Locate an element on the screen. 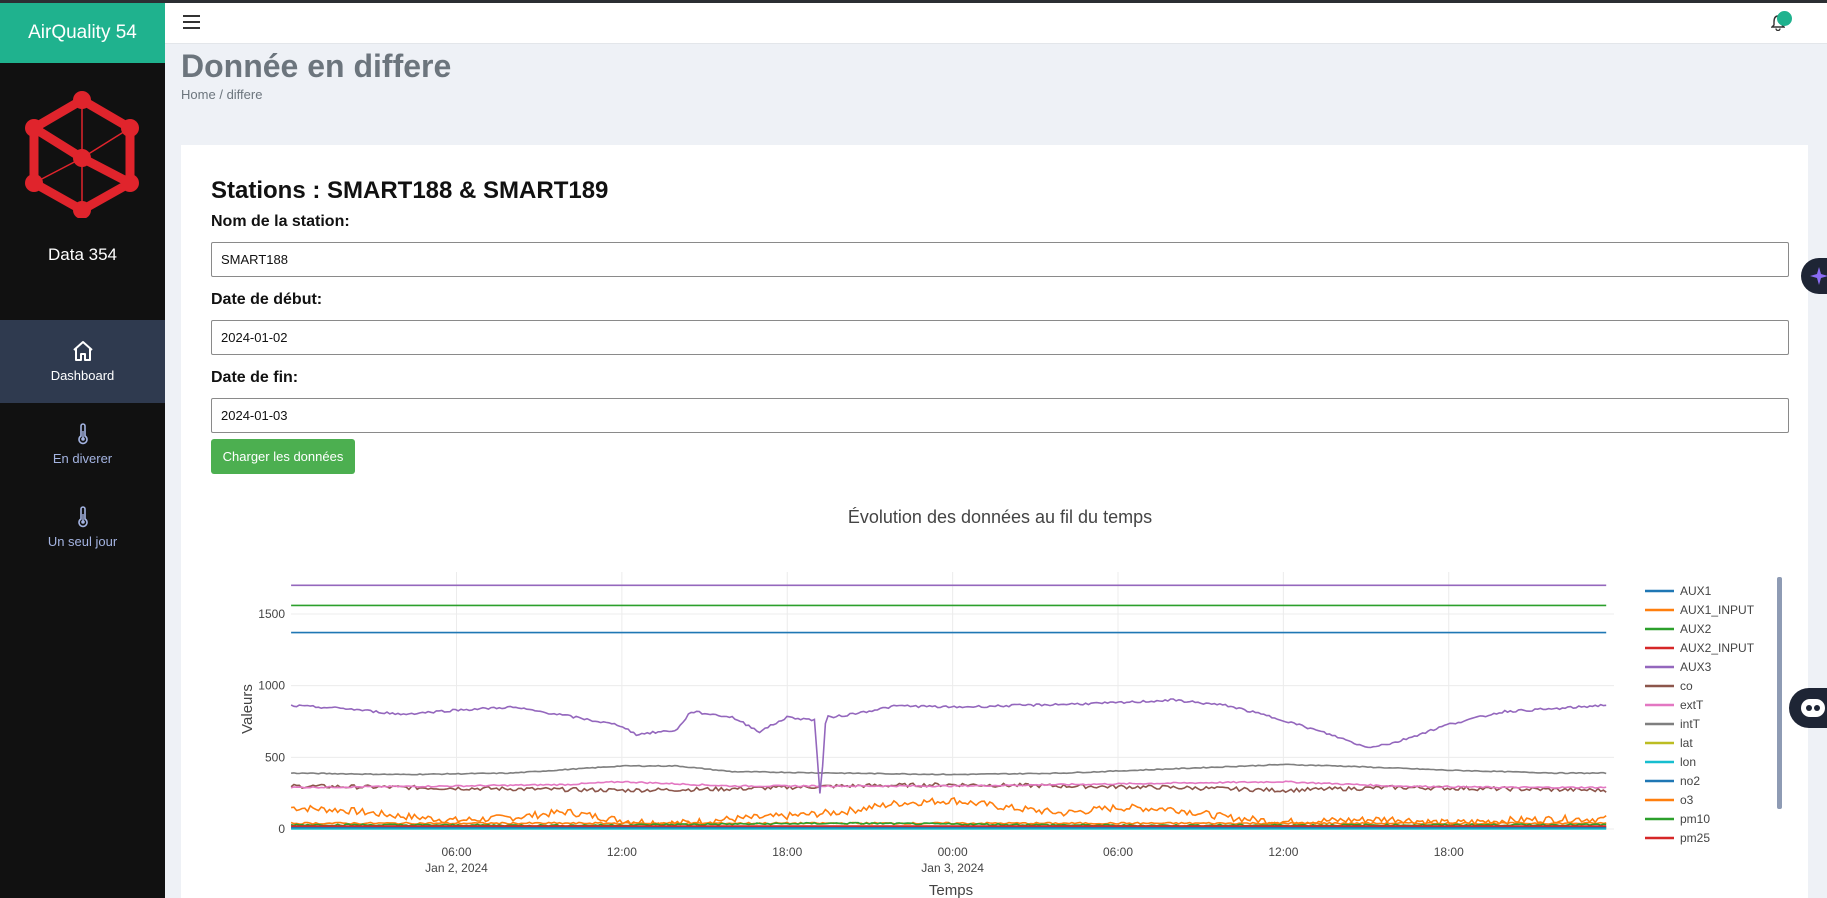 The height and width of the screenshot is (898, 1827). sidebar-item-en-diverer: En diverer is located at coordinates (82, 444).